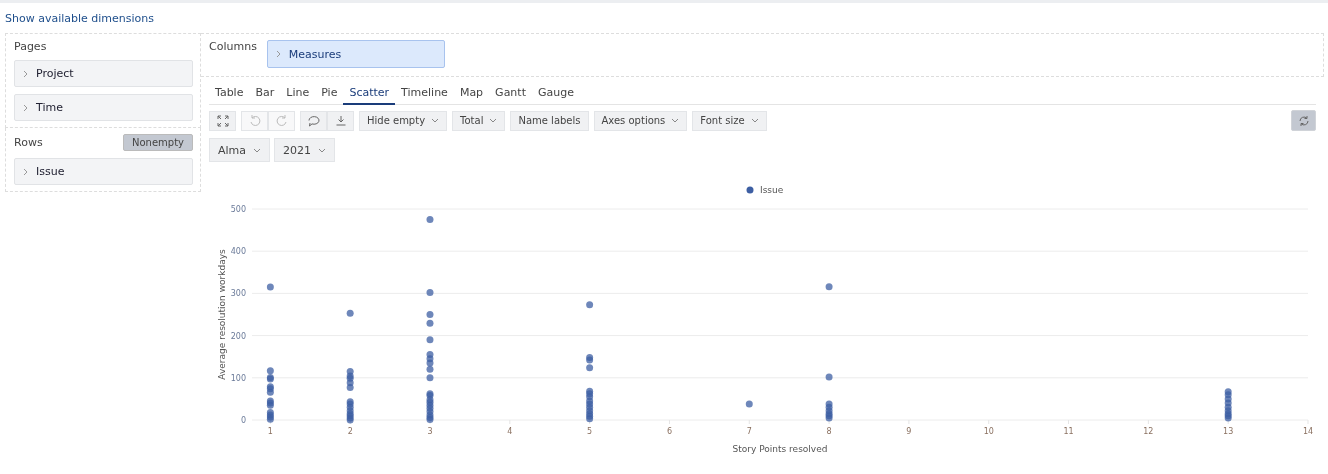 The height and width of the screenshot is (474, 1328). I want to click on y-tick-label: 100, so click(238, 378).